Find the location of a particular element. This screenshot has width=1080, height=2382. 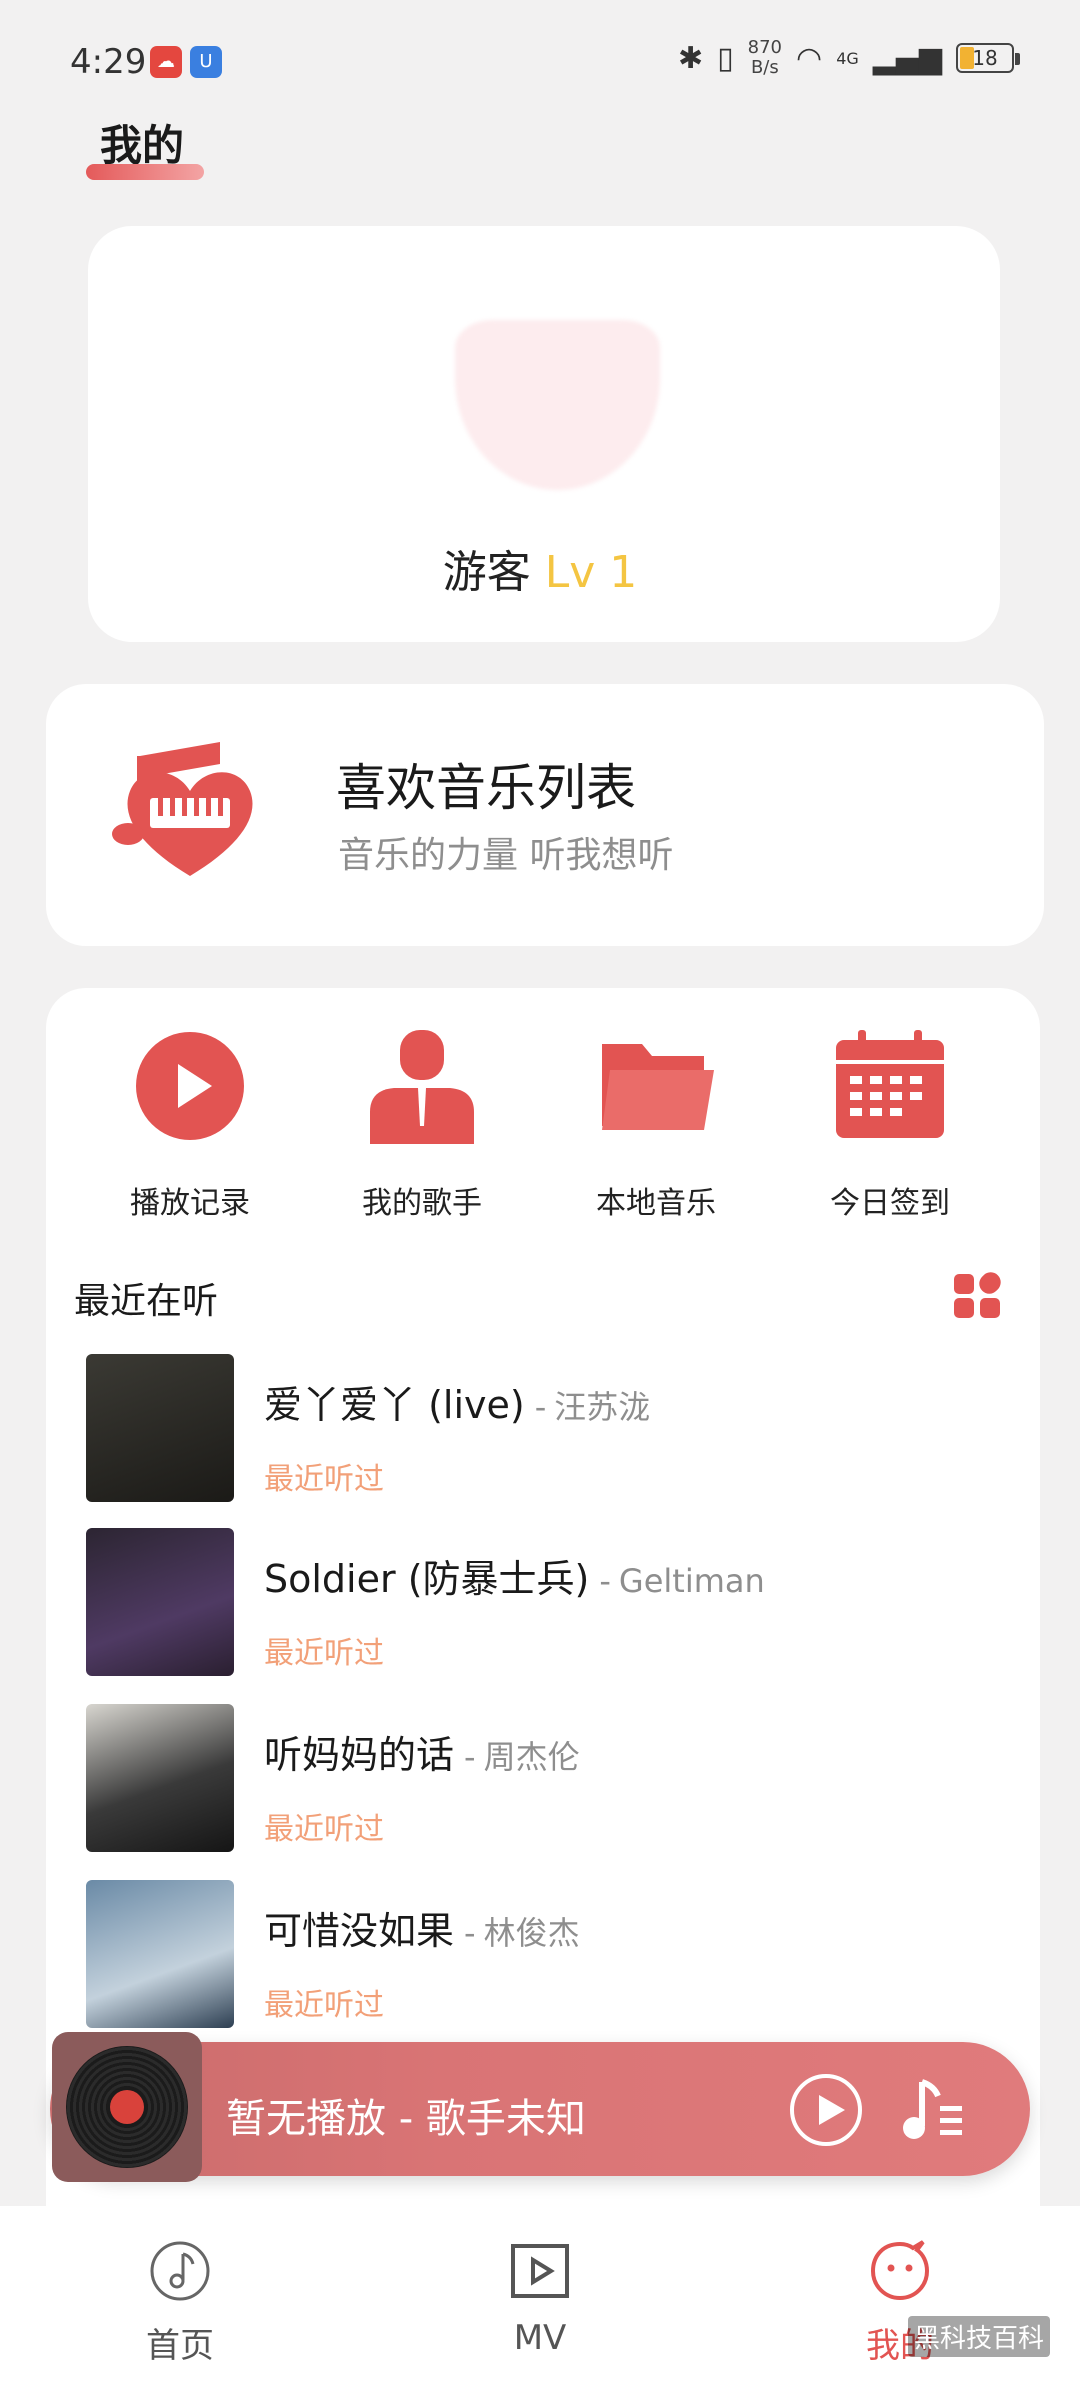

video-icon is located at coordinates (540, 2271).